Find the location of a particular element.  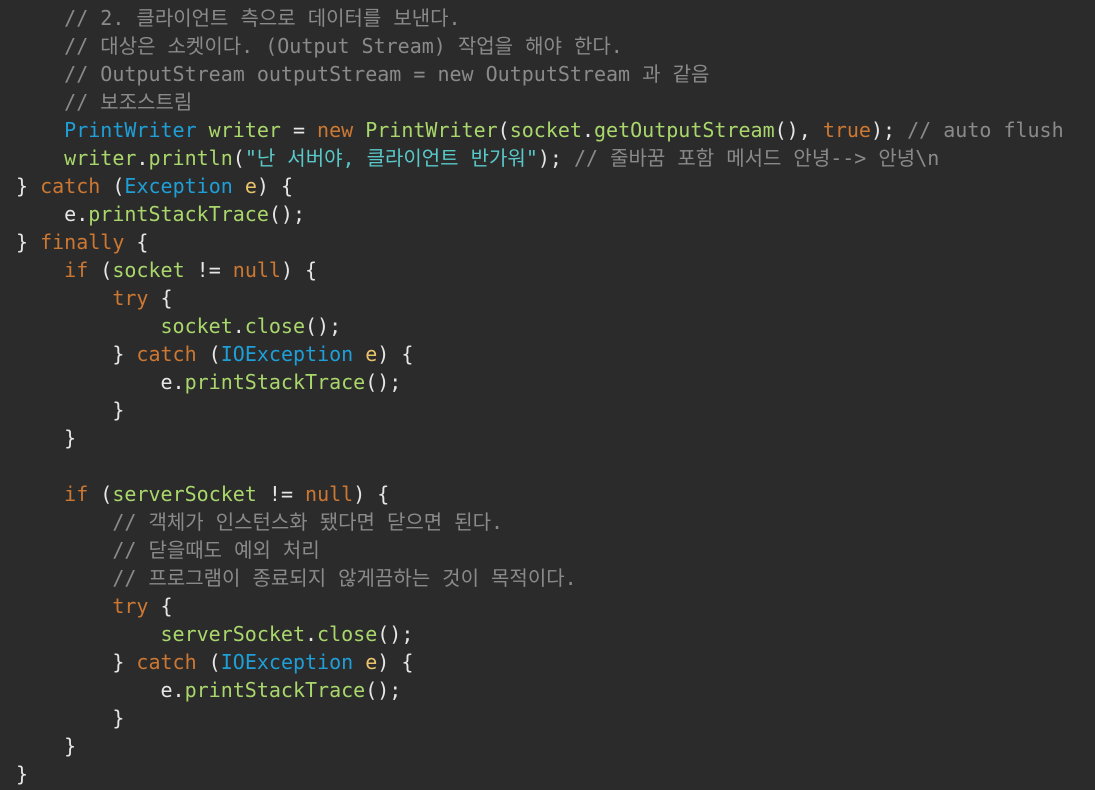

code-line: // 대상은 소켓이다. (Output Stream) 작업을 해야 한다. is located at coordinates (547, 46).